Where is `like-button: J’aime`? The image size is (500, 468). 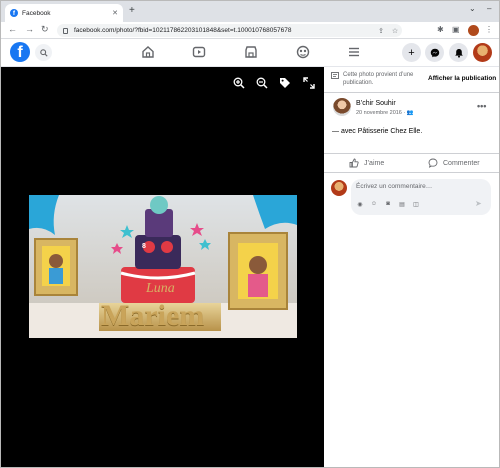
like-button: J’aime is located at coordinates (366, 163).